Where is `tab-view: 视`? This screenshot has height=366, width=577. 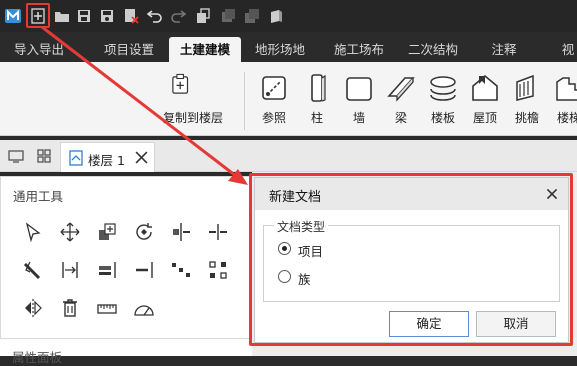 tab-view: 视 is located at coordinates (566, 49).